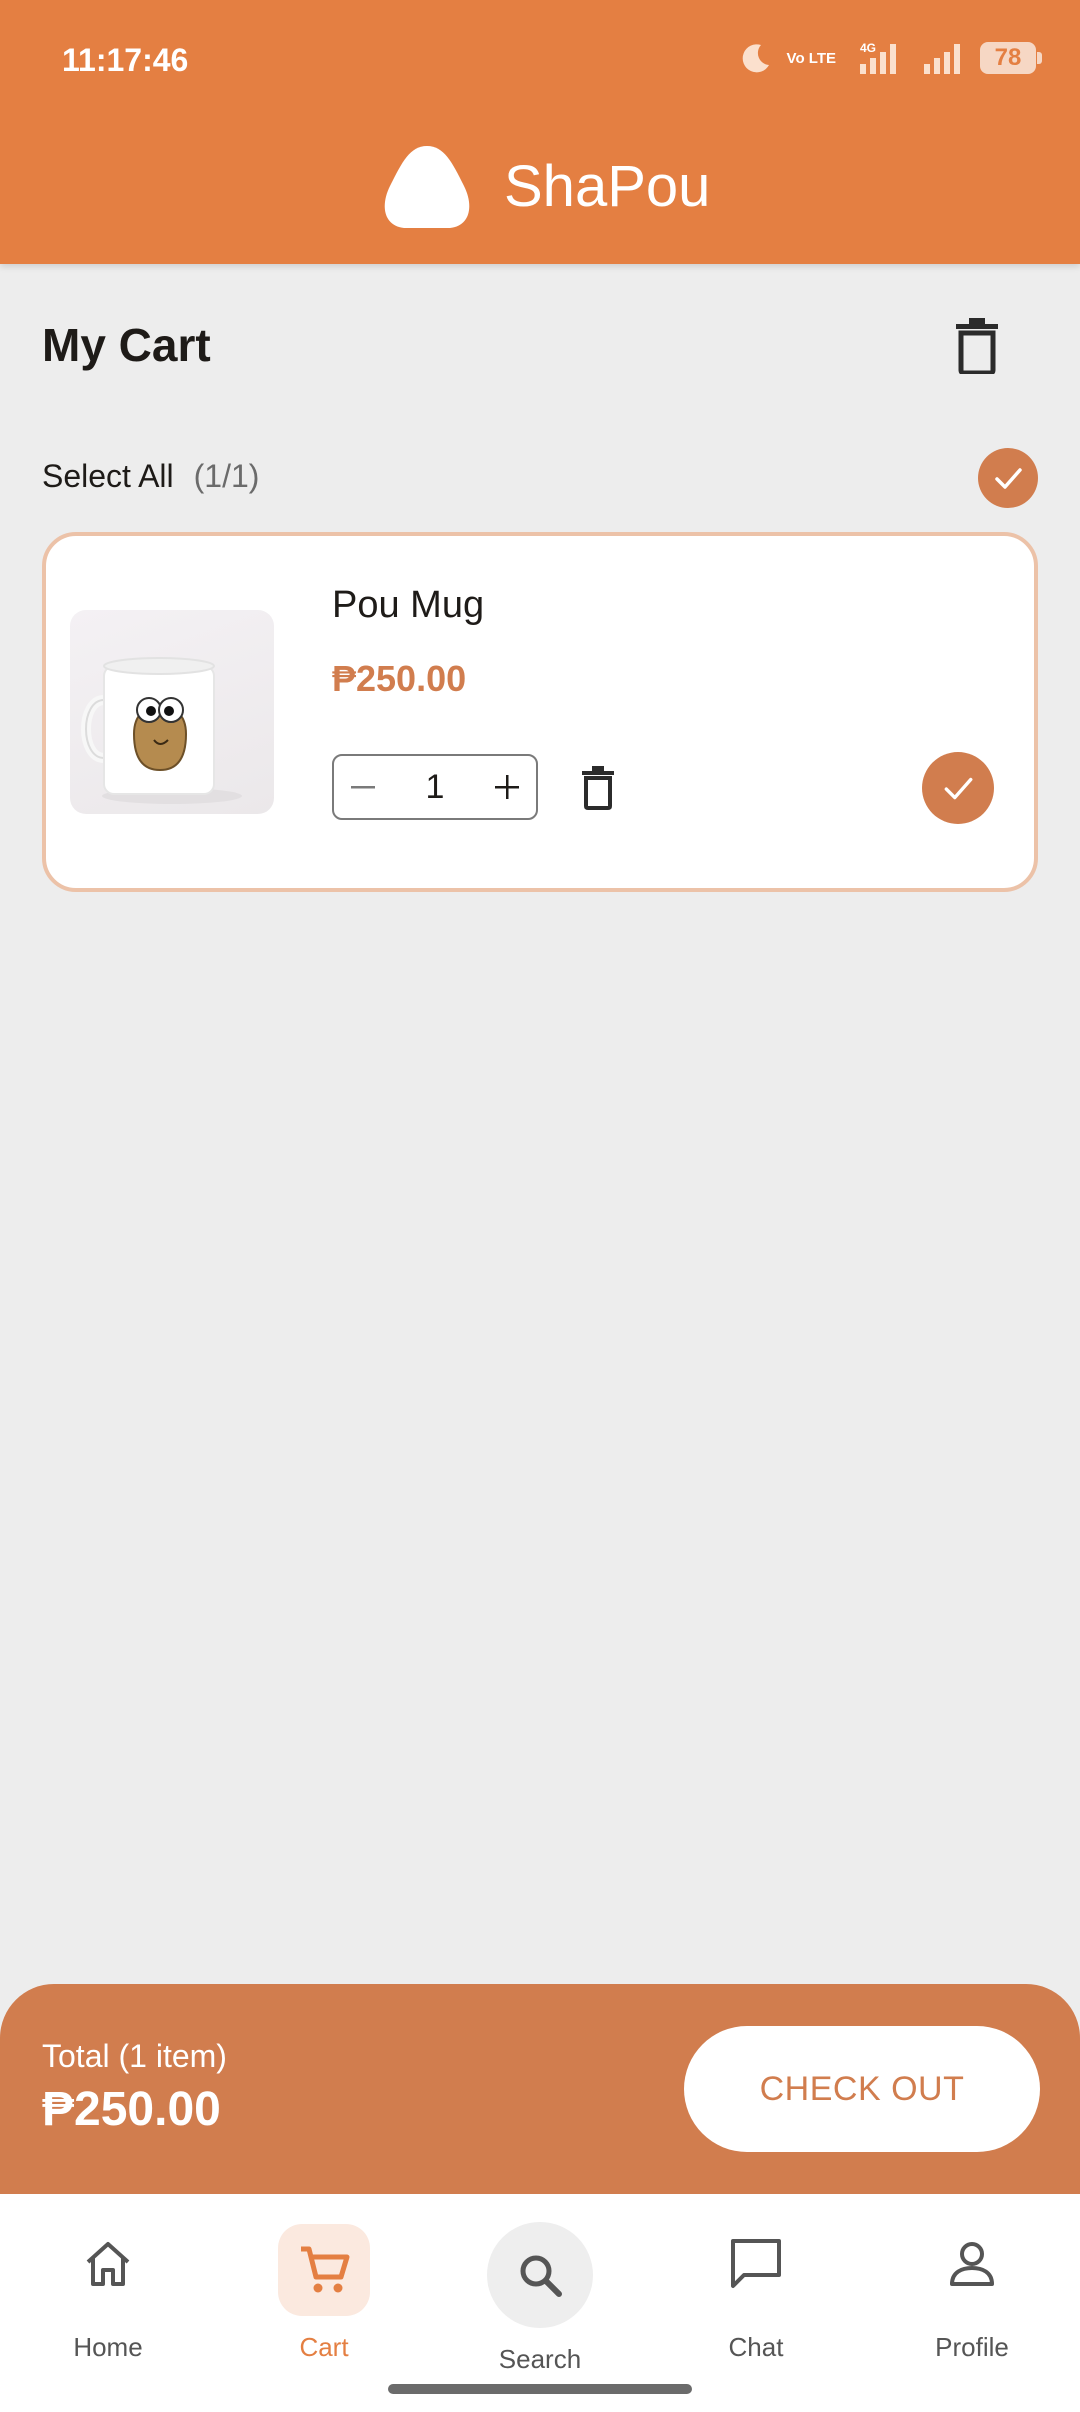 This screenshot has height=2412, width=1080. What do you see at coordinates (972, 2347) in the screenshot?
I see `nav-label-profile: Profile` at bounding box center [972, 2347].